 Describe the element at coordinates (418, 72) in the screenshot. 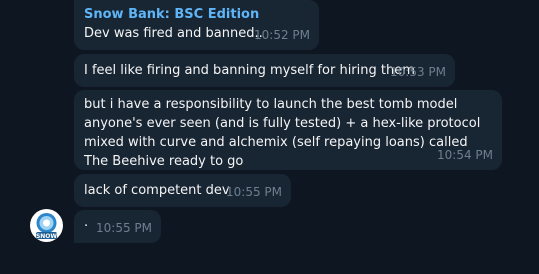

I see `message-time: 10:53 PM` at that location.